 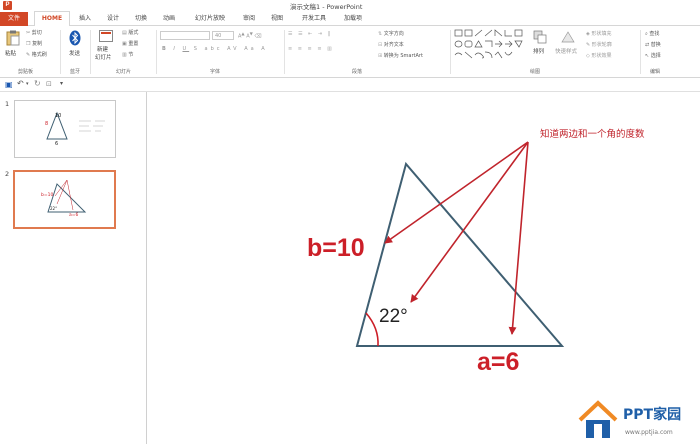 I want to click on cut-label: 剪切, so click(x=36, y=33).